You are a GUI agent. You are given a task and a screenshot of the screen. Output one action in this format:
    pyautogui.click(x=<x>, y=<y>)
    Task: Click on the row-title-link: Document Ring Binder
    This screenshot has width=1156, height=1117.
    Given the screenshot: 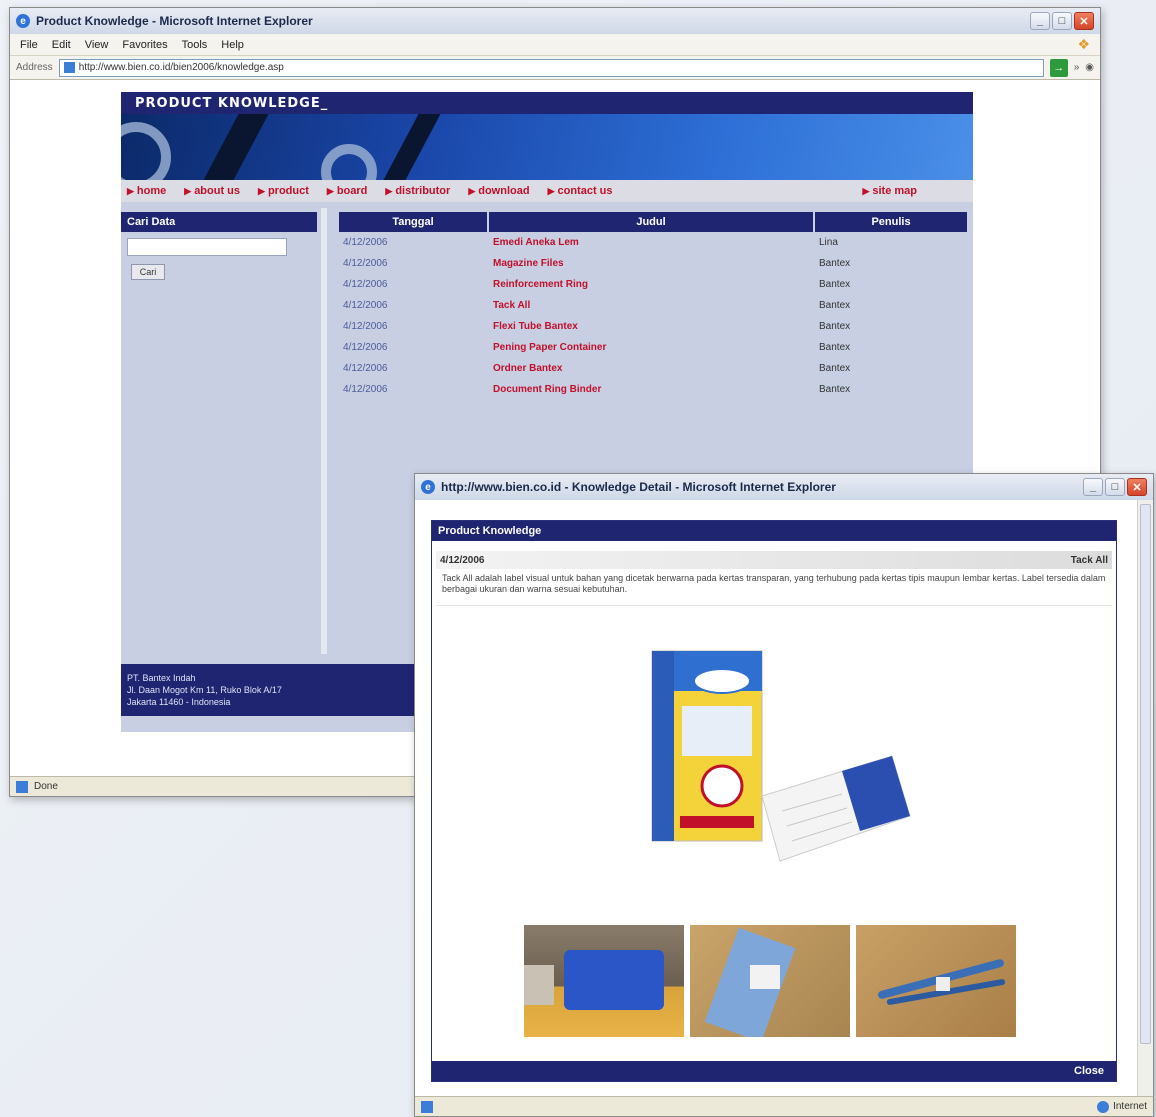 What is the action you would take?
    pyautogui.click(x=652, y=389)
    